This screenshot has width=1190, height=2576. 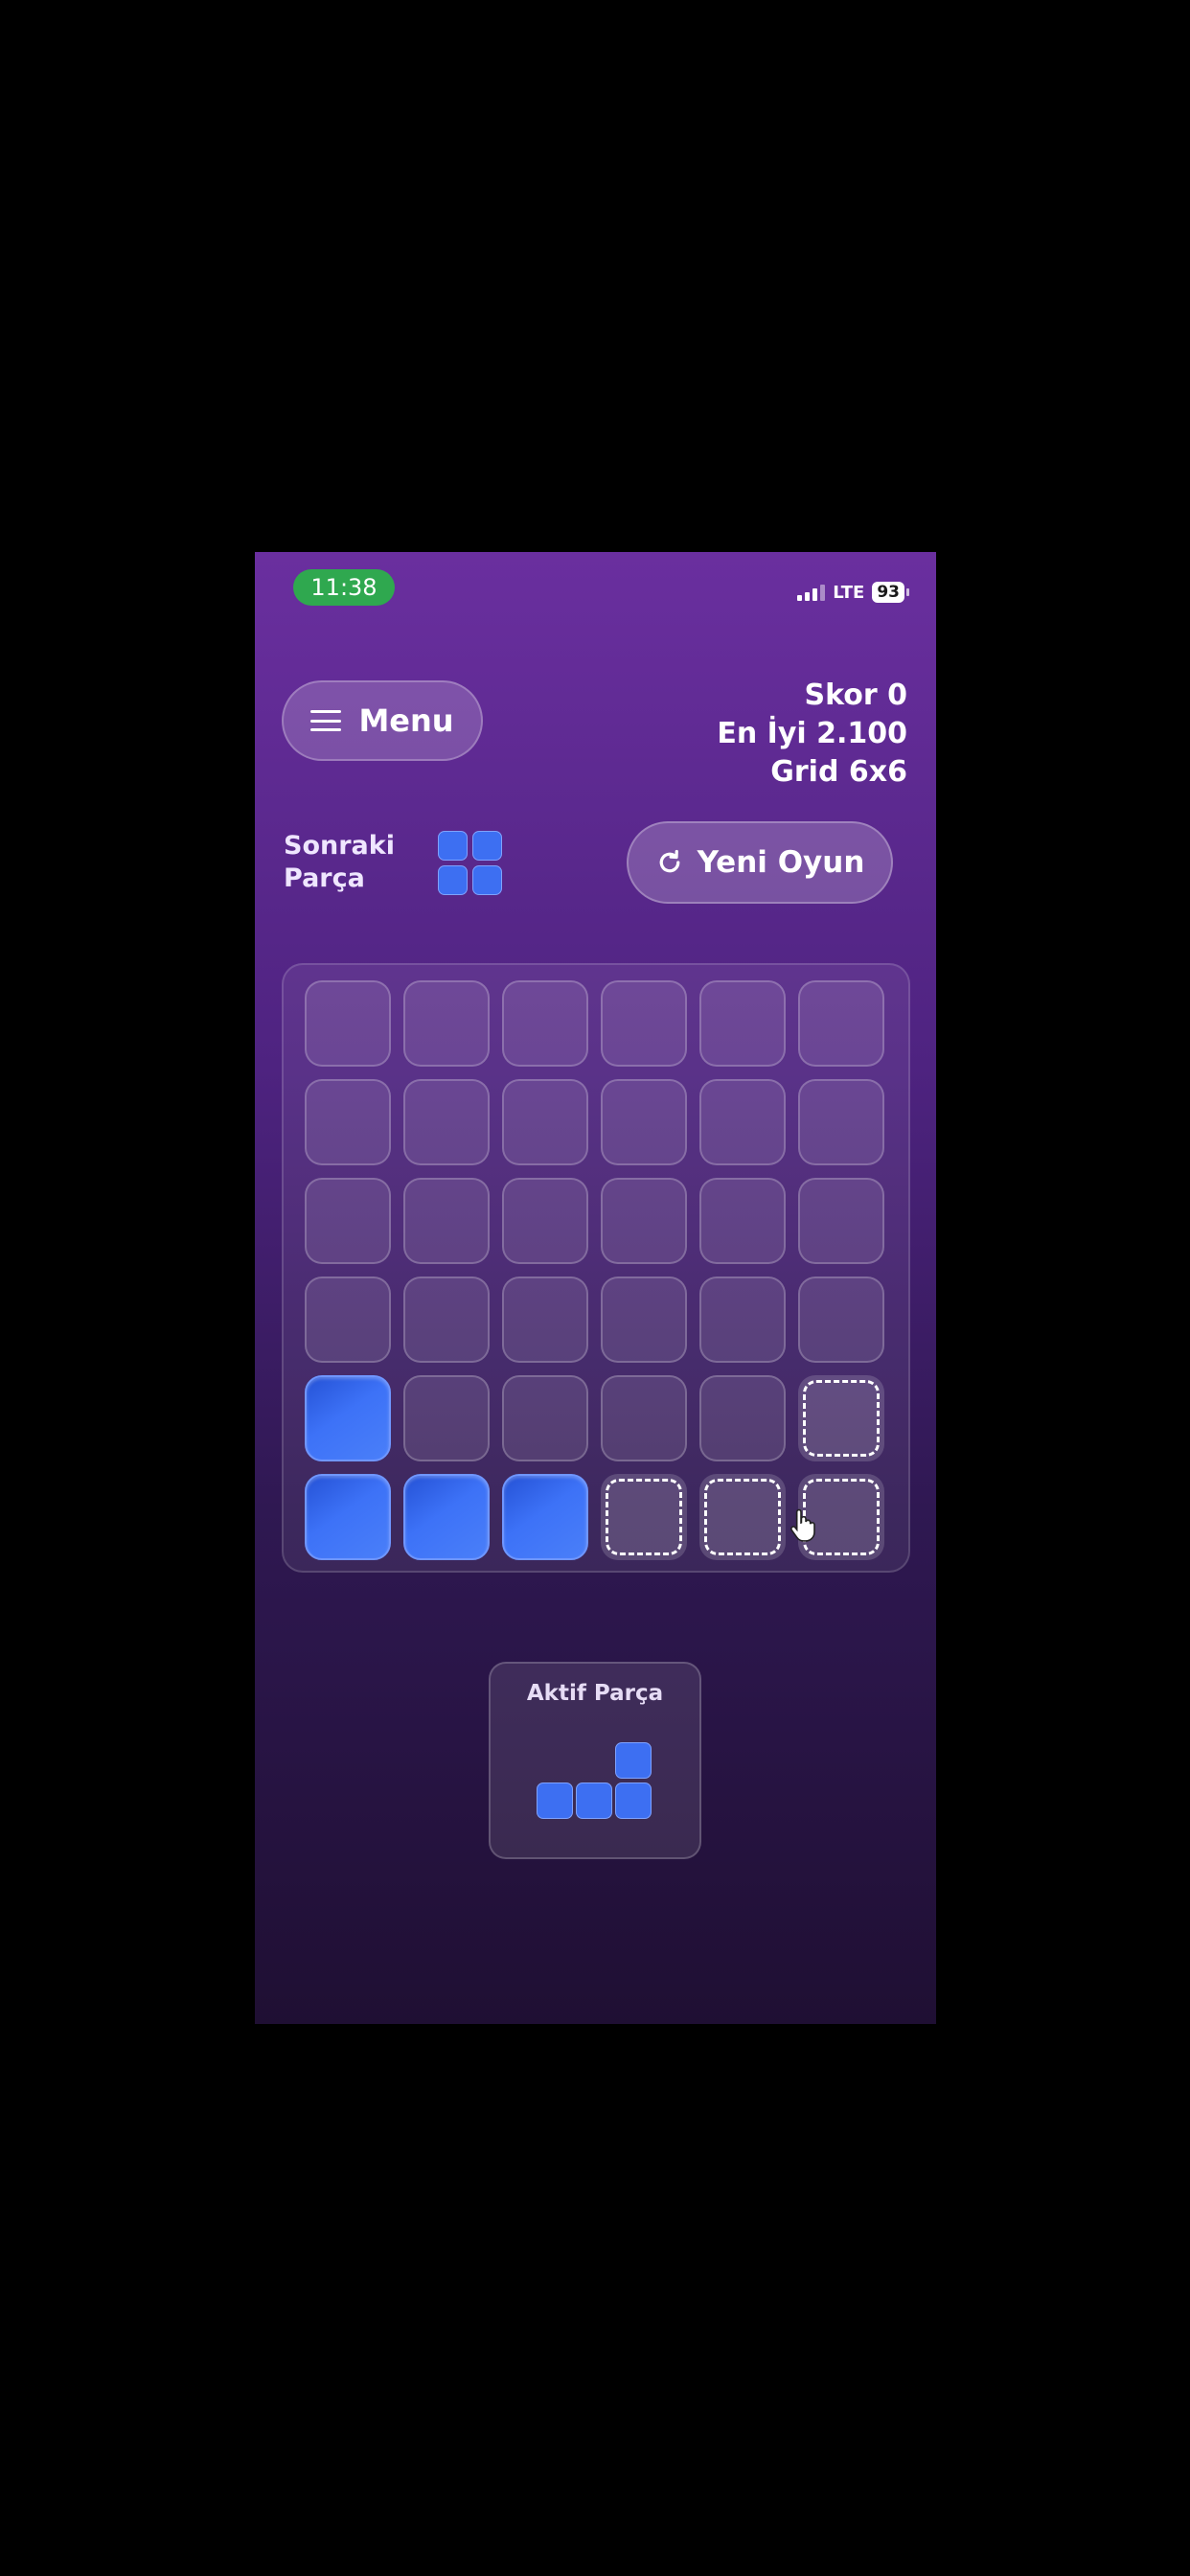 What do you see at coordinates (325, 878) in the screenshot?
I see `next-piece-label-line2: Parça` at bounding box center [325, 878].